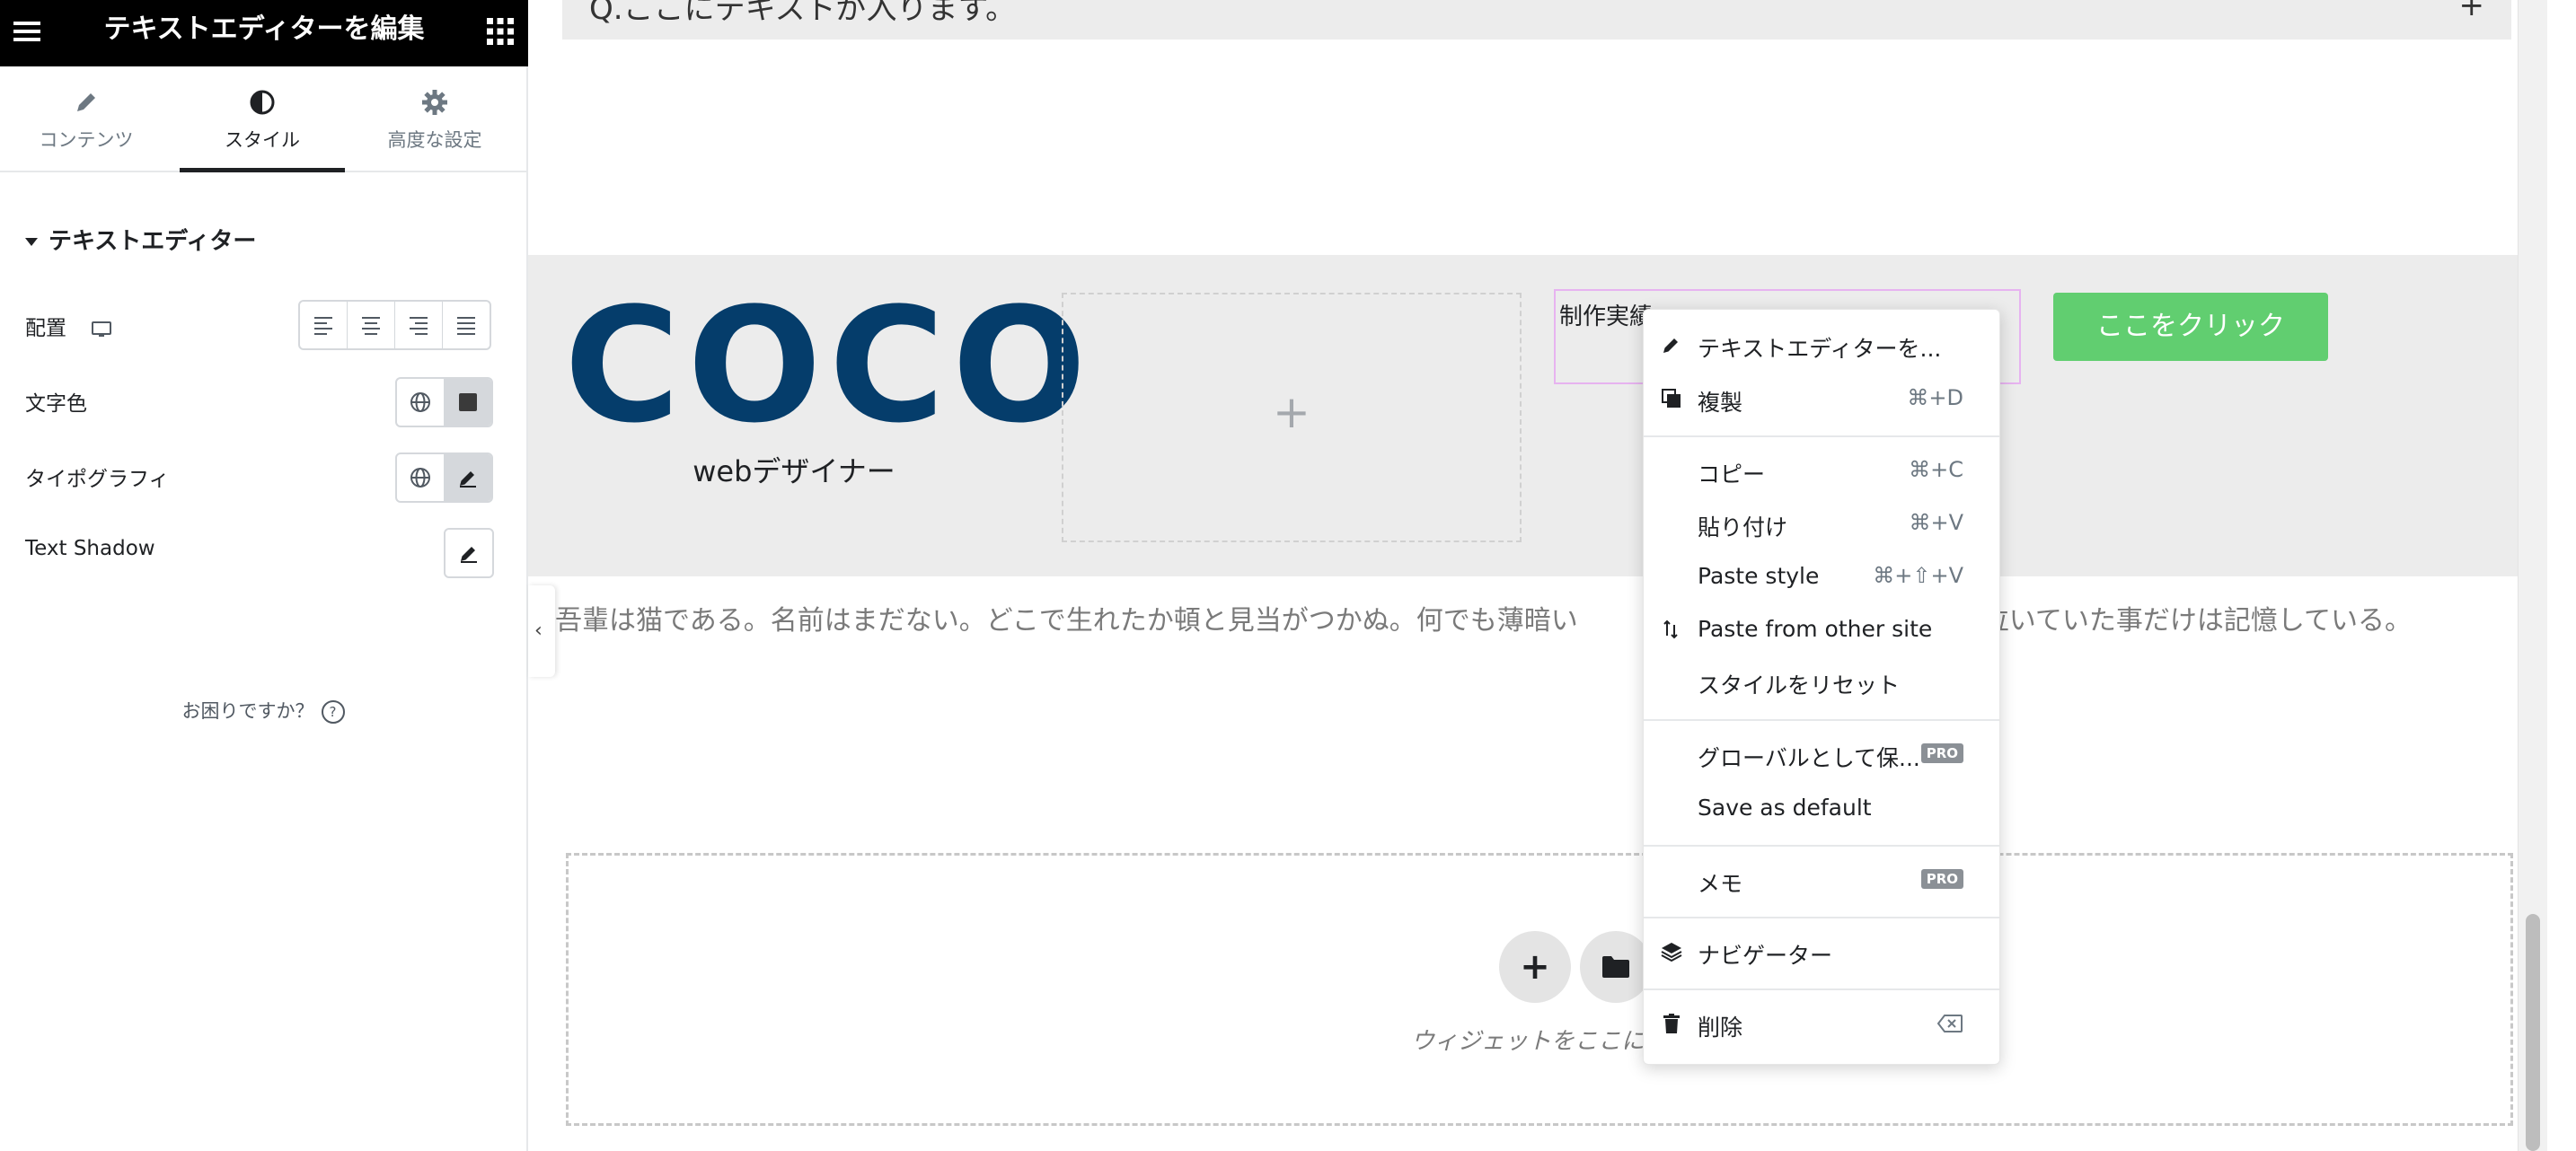 The height and width of the screenshot is (1151, 2576). Describe the element at coordinates (1821, 879) in the screenshot. I see `menu-item-notes: メモ PRO` at that location.